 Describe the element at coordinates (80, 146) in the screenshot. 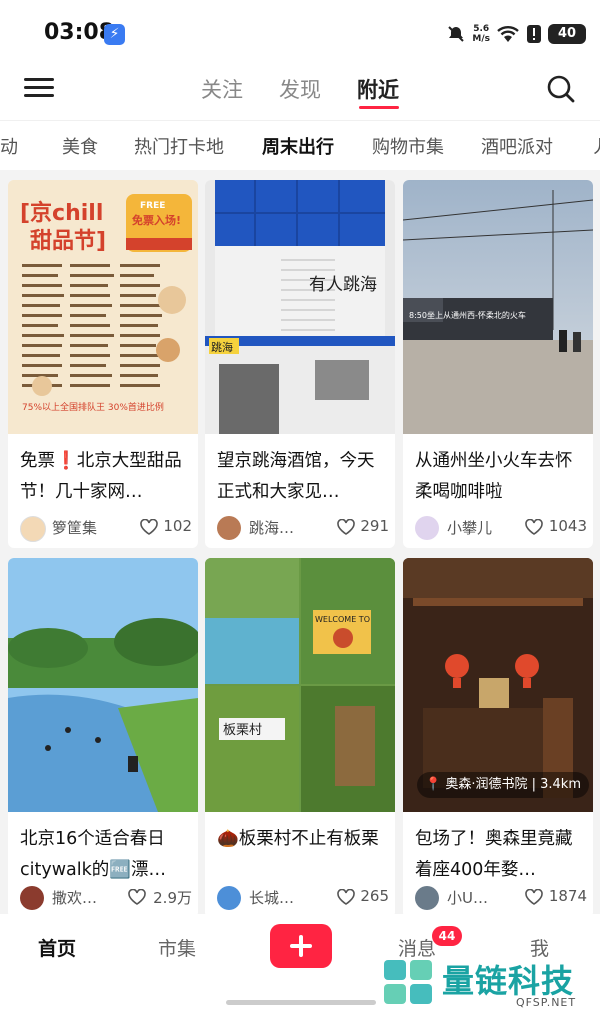

I see `category-item: 美食` at that location.